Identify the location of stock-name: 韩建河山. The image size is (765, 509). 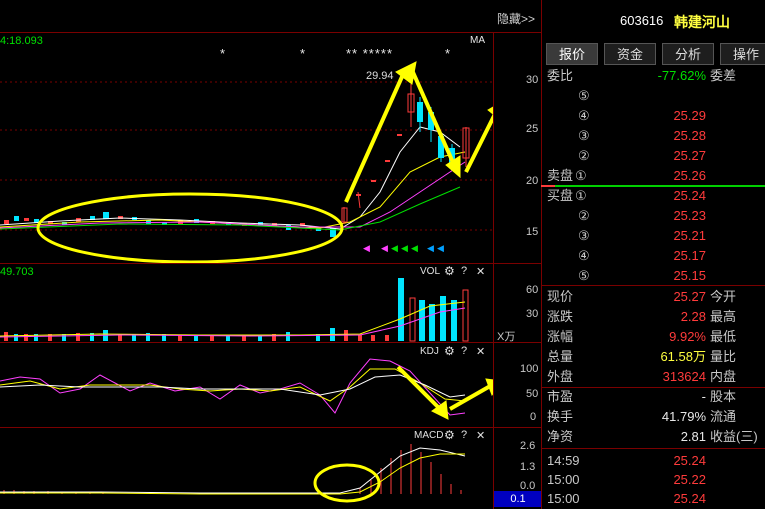
(702, 22).